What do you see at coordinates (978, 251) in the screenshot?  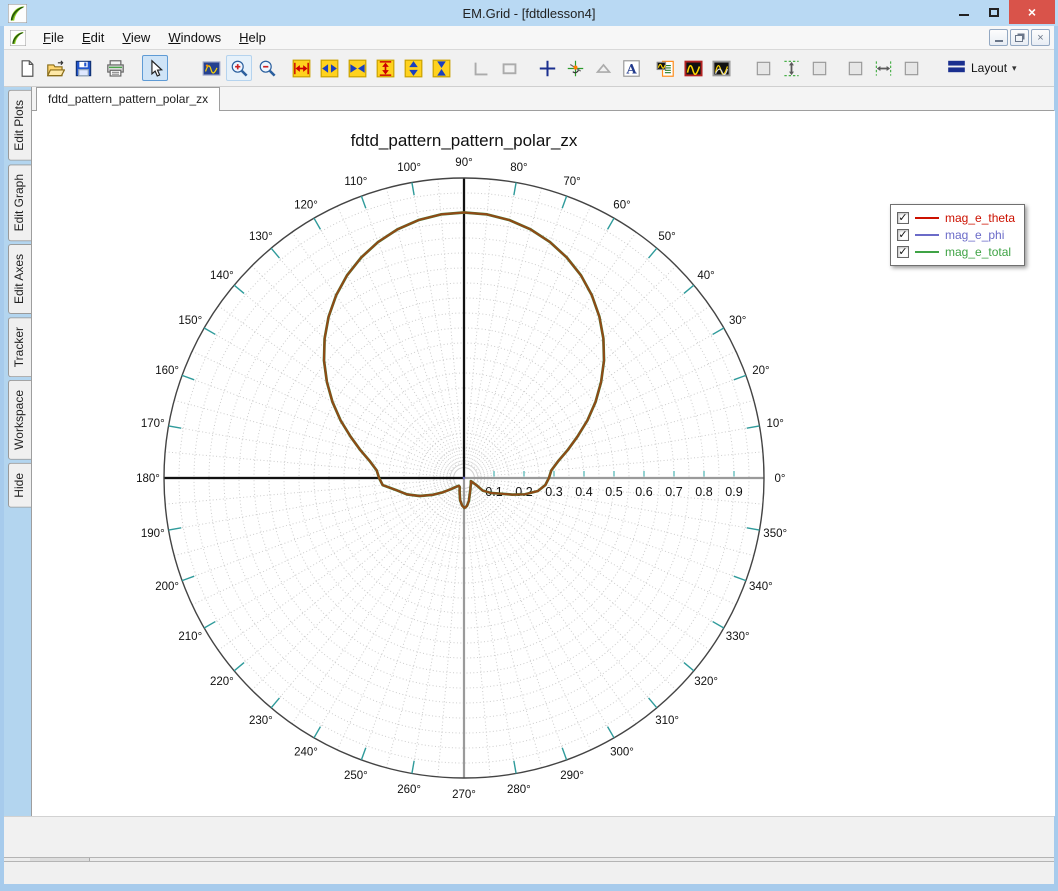 I see `legend-label: mag_e_total` at bounding box center [978, 251].